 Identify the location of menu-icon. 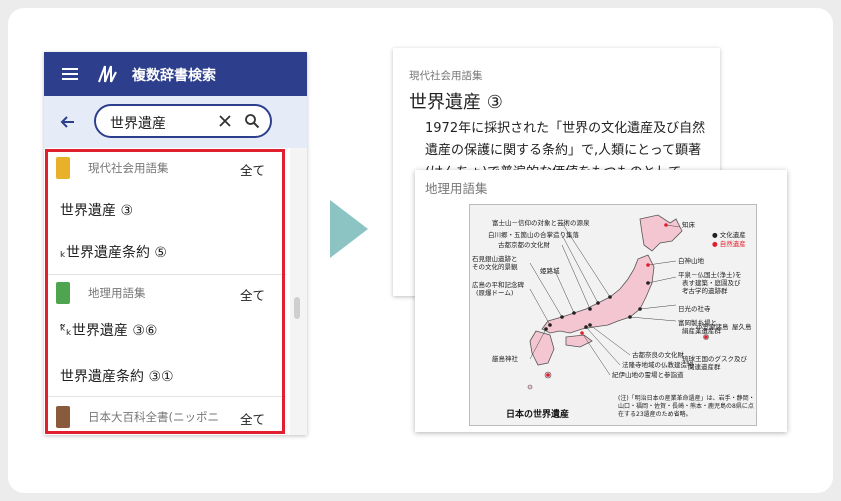
(70, 74).